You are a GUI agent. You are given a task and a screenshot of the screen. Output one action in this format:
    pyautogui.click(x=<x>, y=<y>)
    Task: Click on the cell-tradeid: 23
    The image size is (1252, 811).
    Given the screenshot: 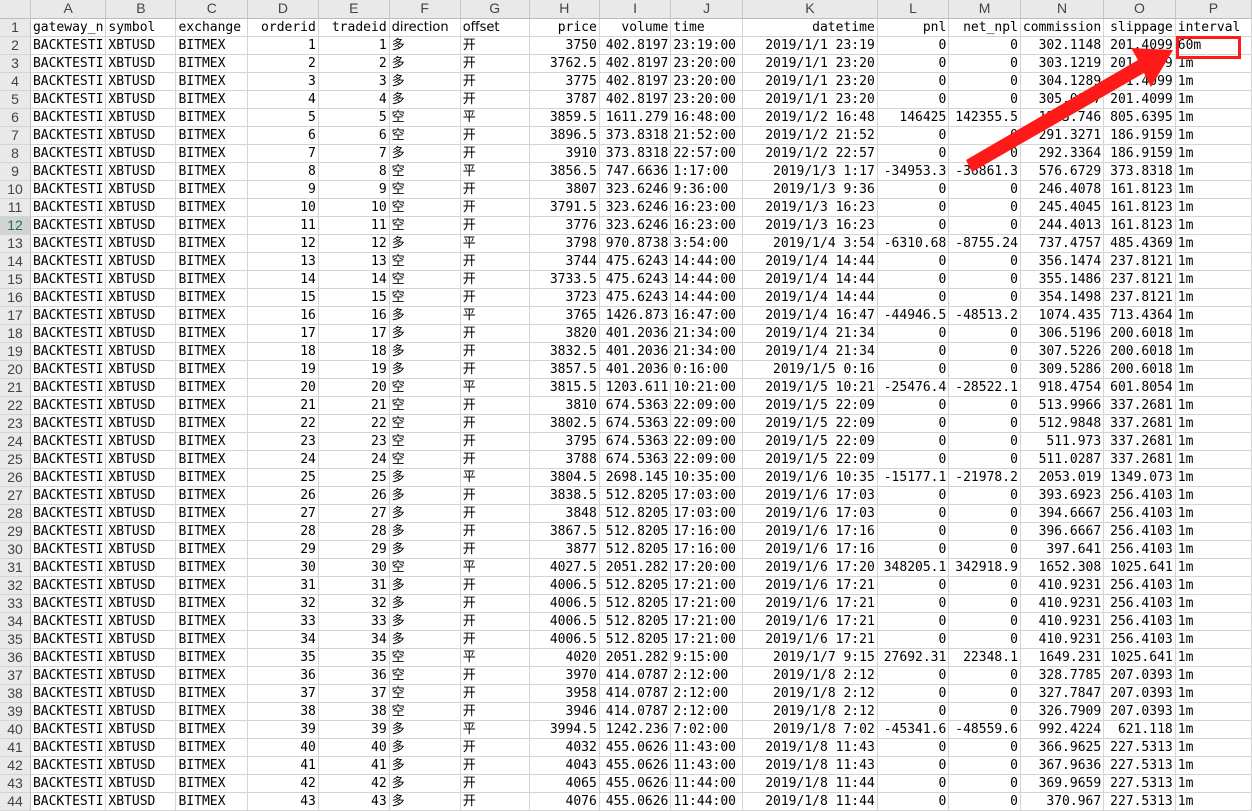 What is the action you would take?
    pyautogui.click(x=354, y=441)
    